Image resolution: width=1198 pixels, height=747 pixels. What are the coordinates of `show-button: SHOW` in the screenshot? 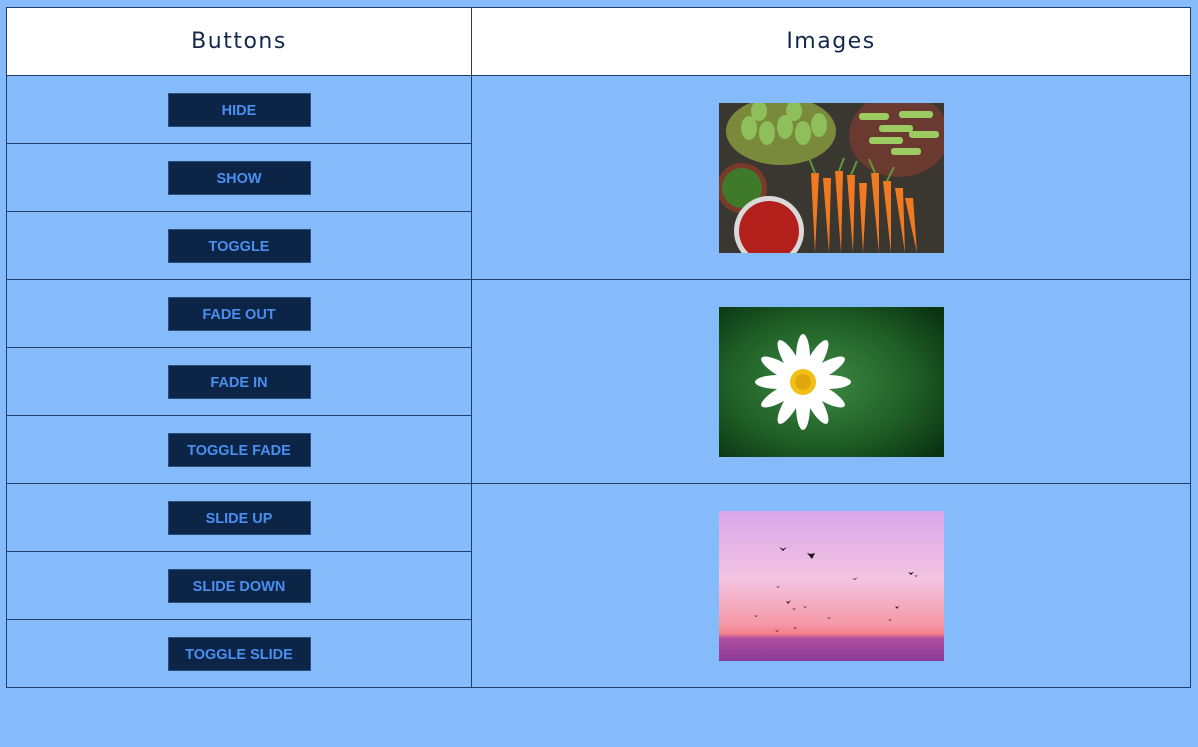 It's located at (239, 177).